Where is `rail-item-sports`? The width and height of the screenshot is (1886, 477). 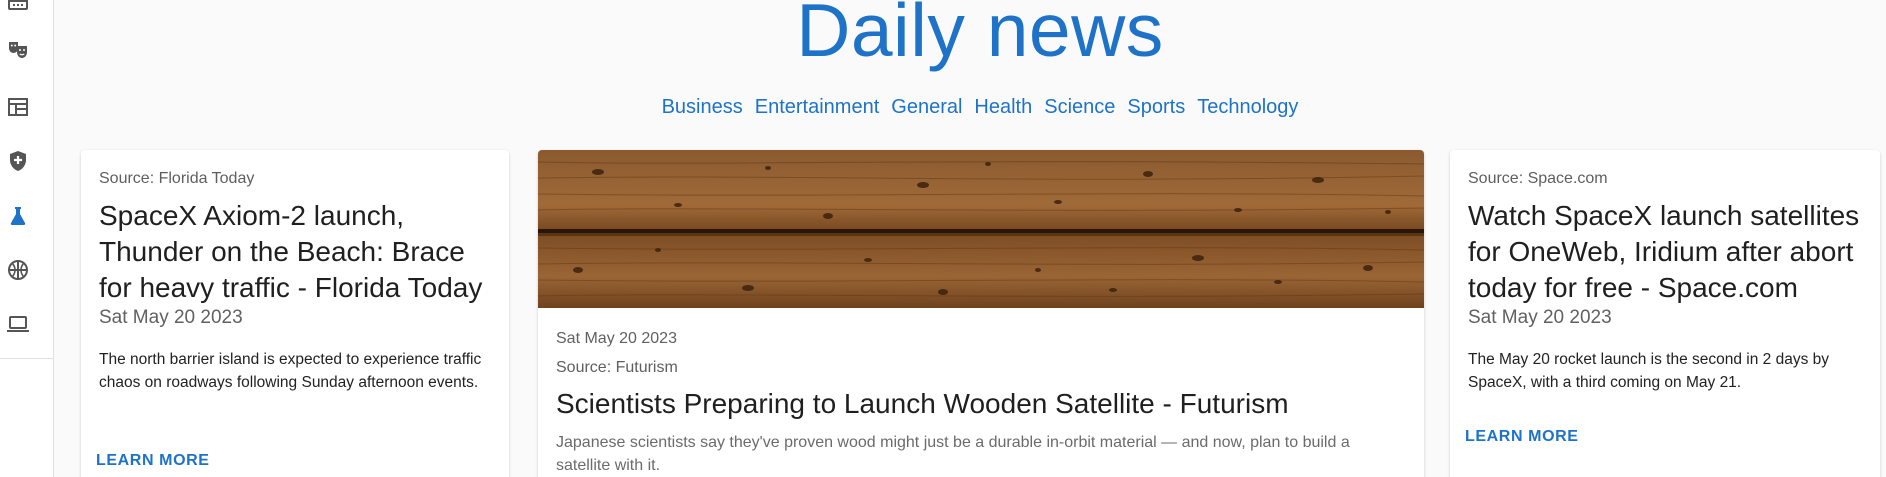 rail-item-sports is located at coordinates (27, 270).